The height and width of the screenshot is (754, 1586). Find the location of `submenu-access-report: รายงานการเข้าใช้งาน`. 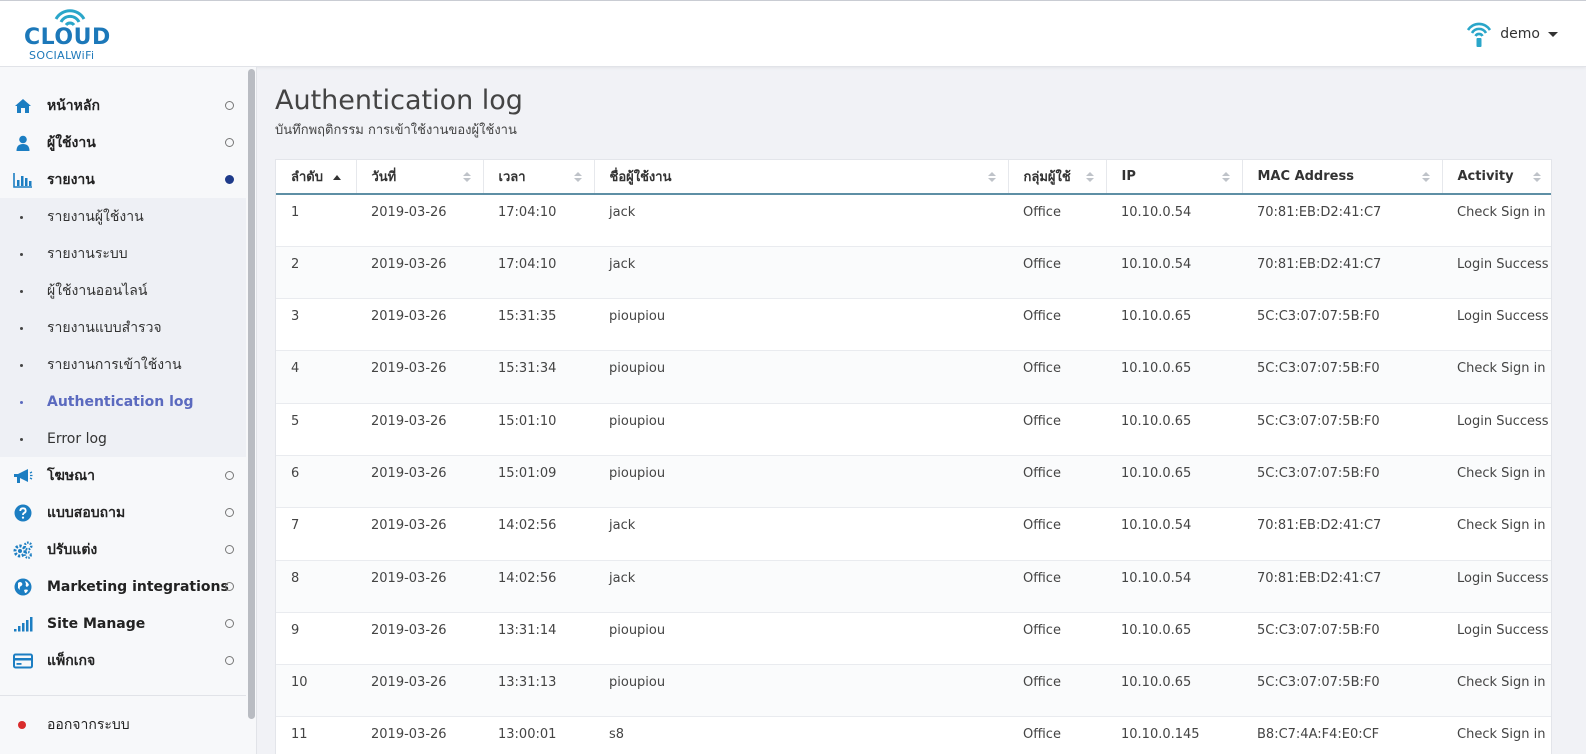

submenu-access-report: รายงานการเข้าใช้งาน is located at coordinates (123, 364).